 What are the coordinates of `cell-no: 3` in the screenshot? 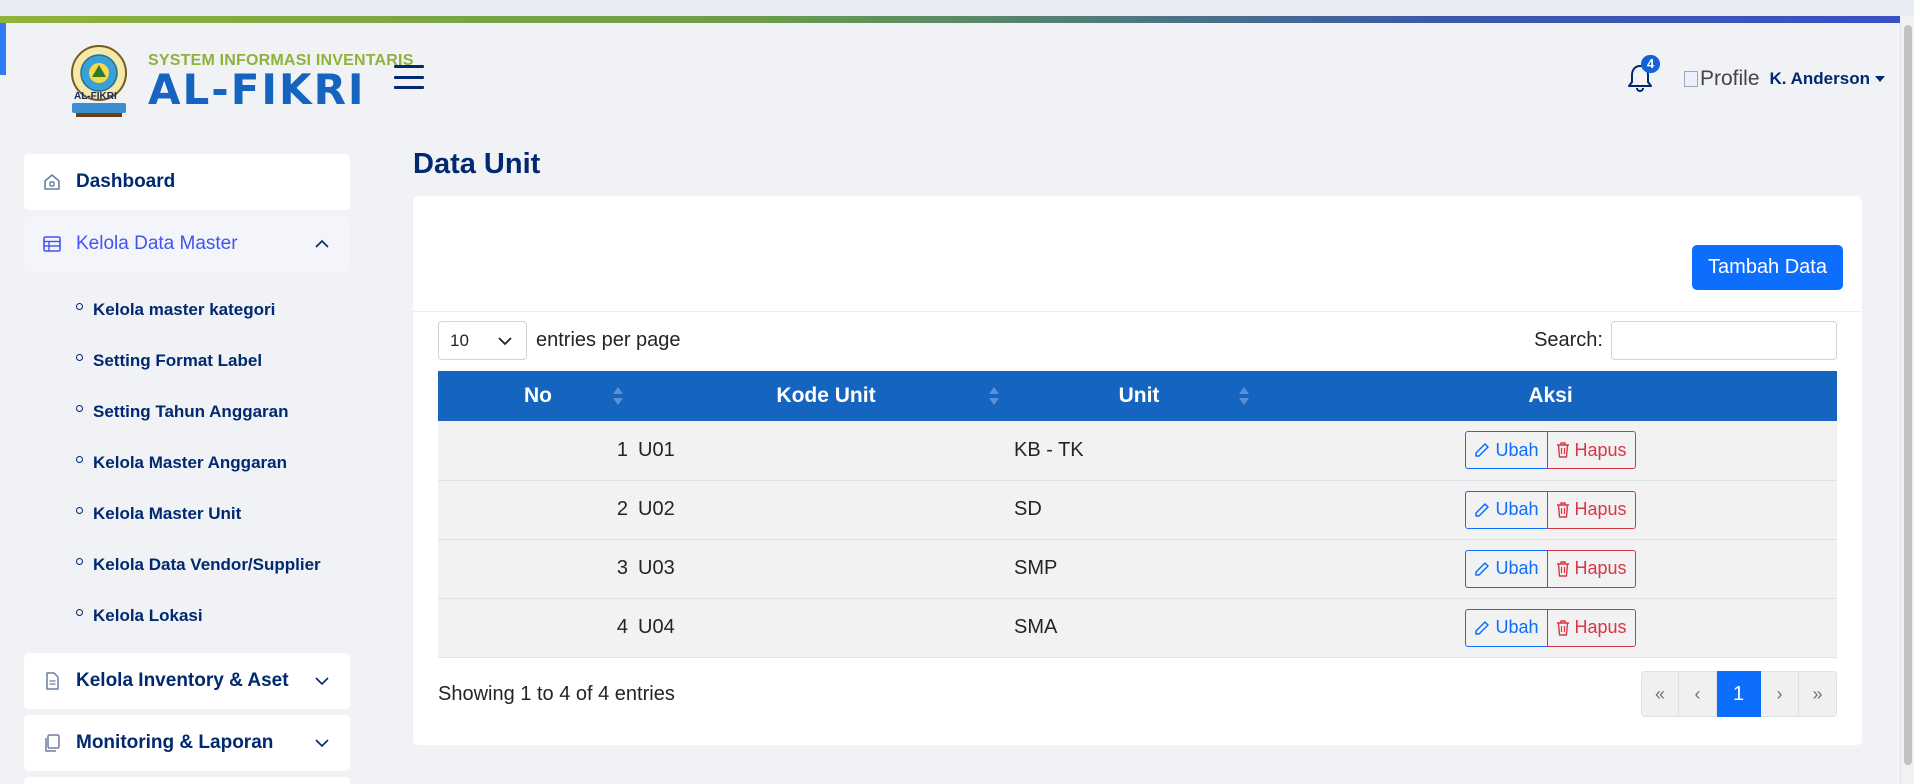 It's located at (622, 568).